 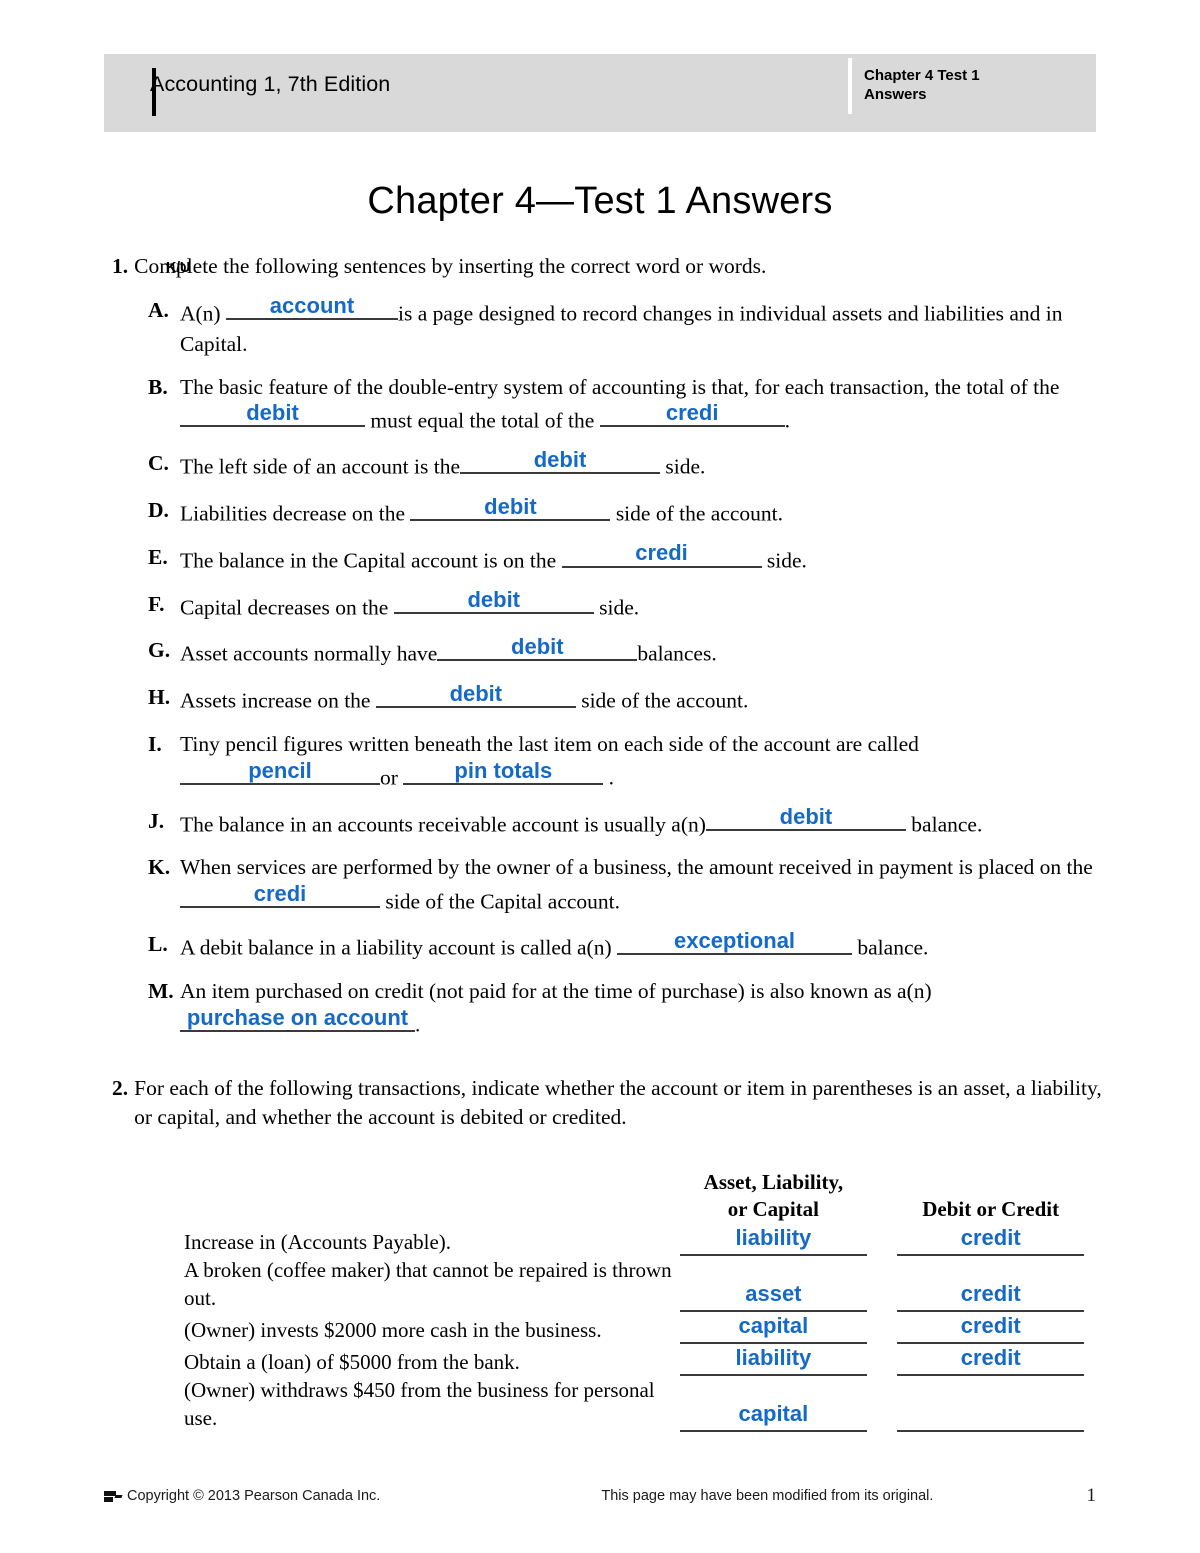 What do you see at coordinates (474, 85) in the screenshot?
I see `running-header-left: Accounting 1, 7th Edition` at bounding box center [474, 85].